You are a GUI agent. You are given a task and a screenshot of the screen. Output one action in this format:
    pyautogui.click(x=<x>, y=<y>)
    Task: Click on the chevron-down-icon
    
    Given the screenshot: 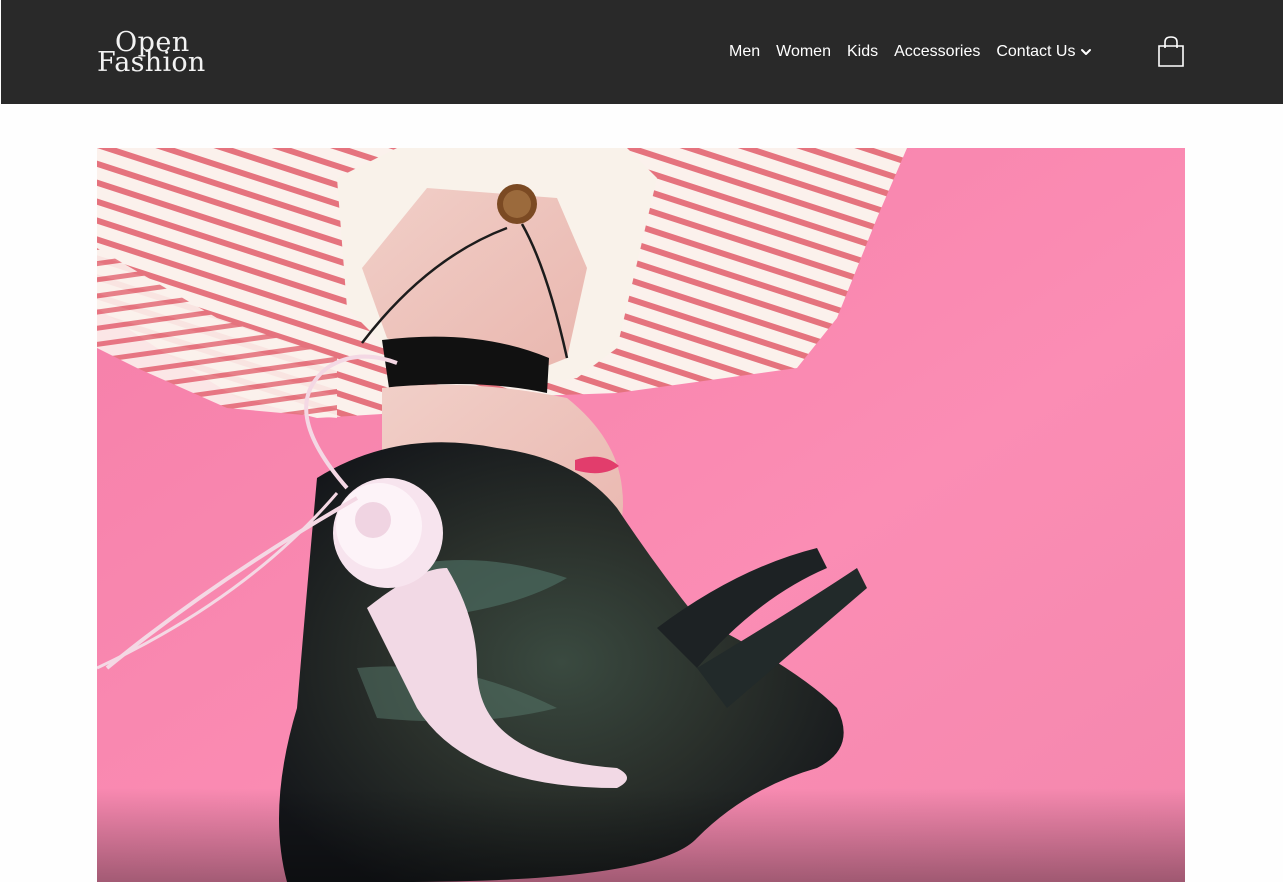 What is the action you would take?
    pyautogui.click(x=1086, y=52)
    